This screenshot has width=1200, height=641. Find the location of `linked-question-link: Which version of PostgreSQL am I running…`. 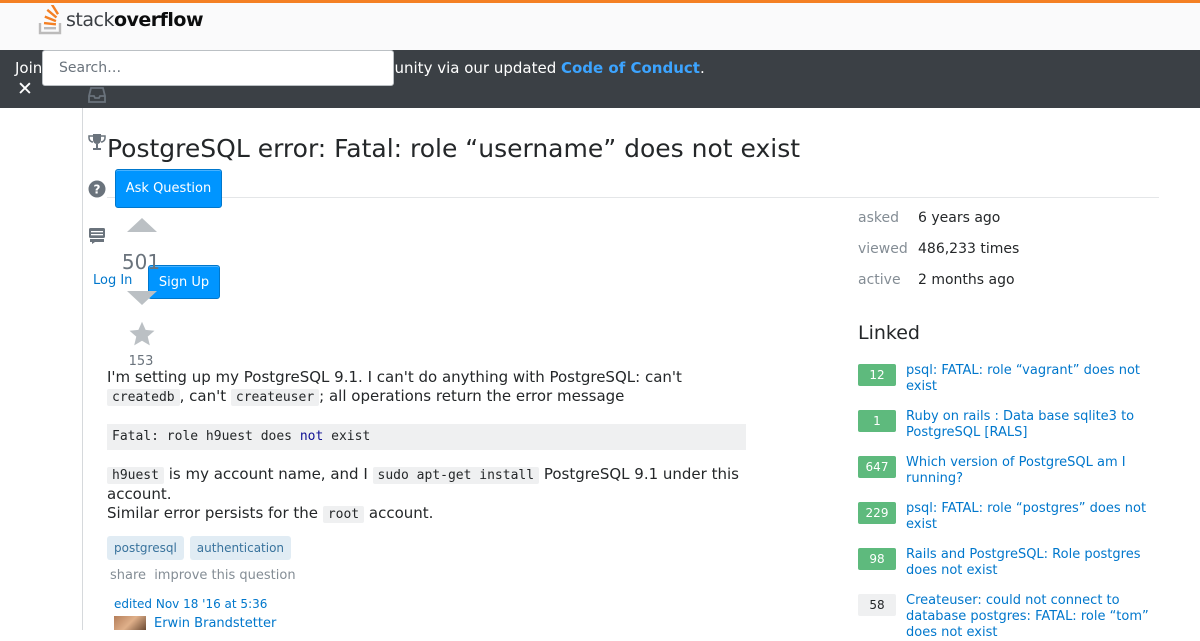

linked-question-link: Which version of PostgreSQL am I running… is located at coordinates (1032, 471).